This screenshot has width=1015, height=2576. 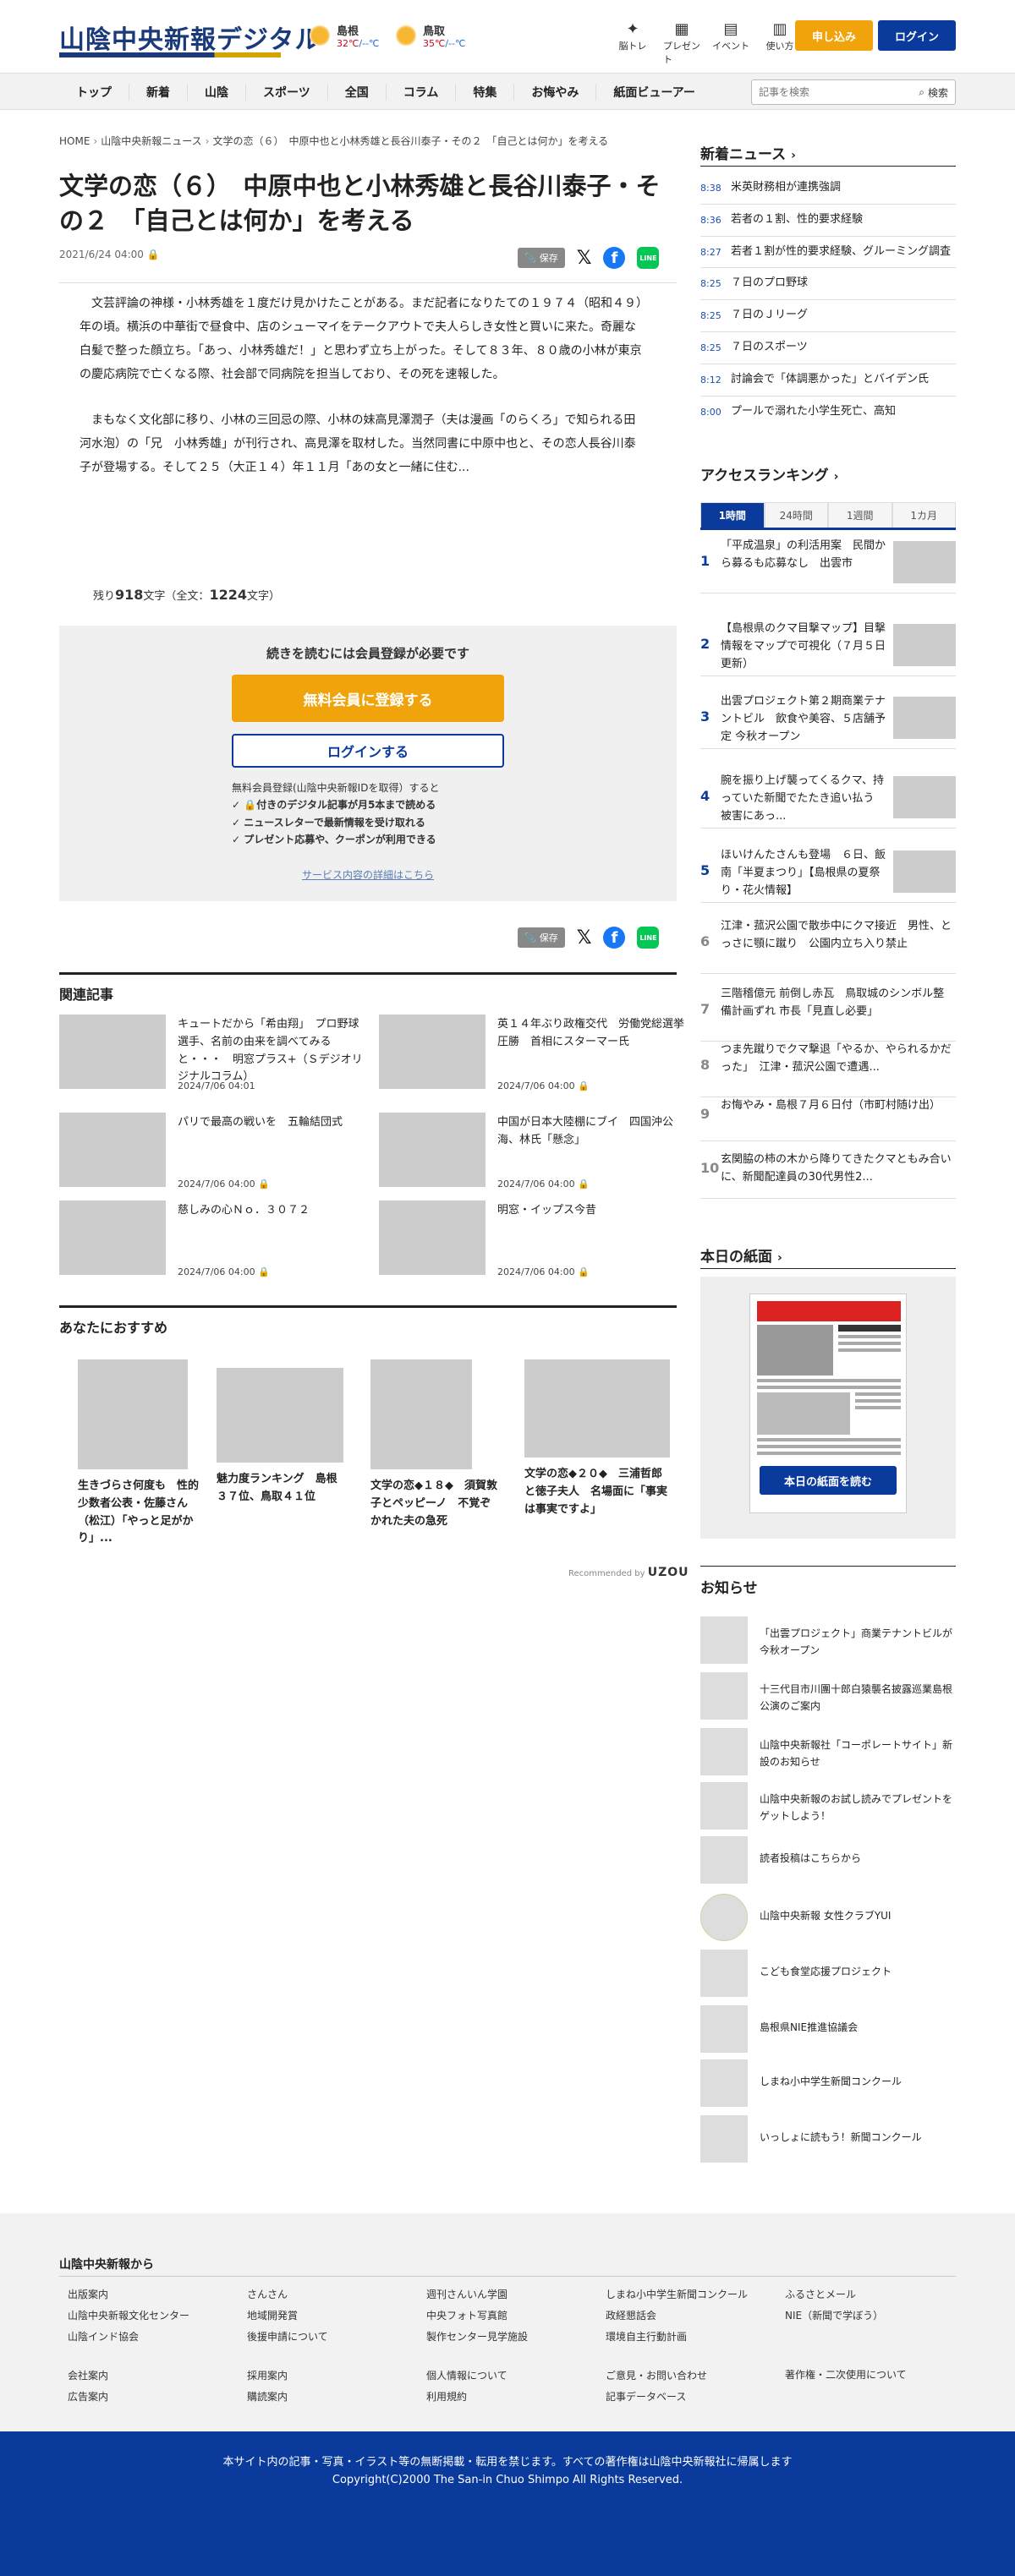 I want to click on ranking-item: 6 江津・菰沢公園で散歩中にクマ接近 男性、とっさに顎に蹴り 公園内立ち入り禁止, so click(x=828, y=943).